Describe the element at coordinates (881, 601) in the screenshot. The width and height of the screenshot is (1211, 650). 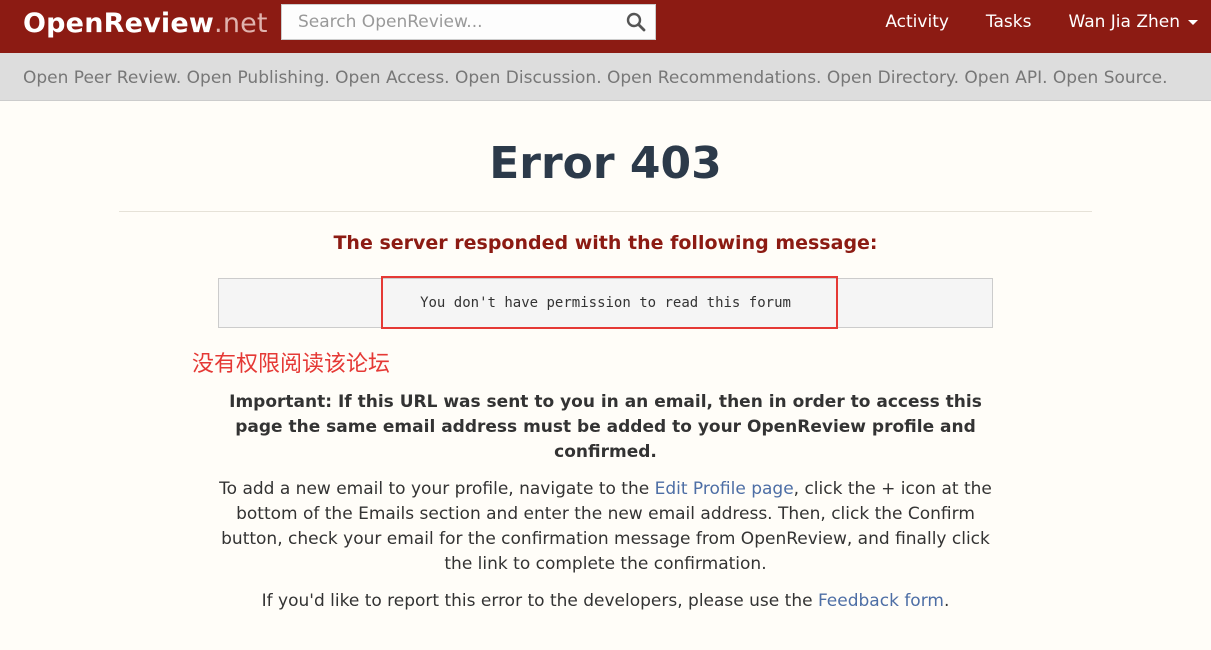
I see `feedback-form-link: Feedback form` at that location.